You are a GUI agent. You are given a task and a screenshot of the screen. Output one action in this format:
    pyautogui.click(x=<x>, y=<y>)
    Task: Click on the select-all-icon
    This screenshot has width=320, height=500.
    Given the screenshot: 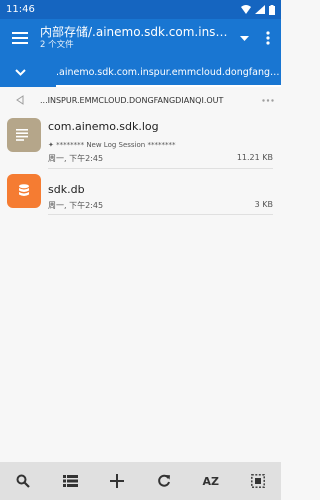 What is the action you would take?
    pyautogui.click(x=257, y=481)
    